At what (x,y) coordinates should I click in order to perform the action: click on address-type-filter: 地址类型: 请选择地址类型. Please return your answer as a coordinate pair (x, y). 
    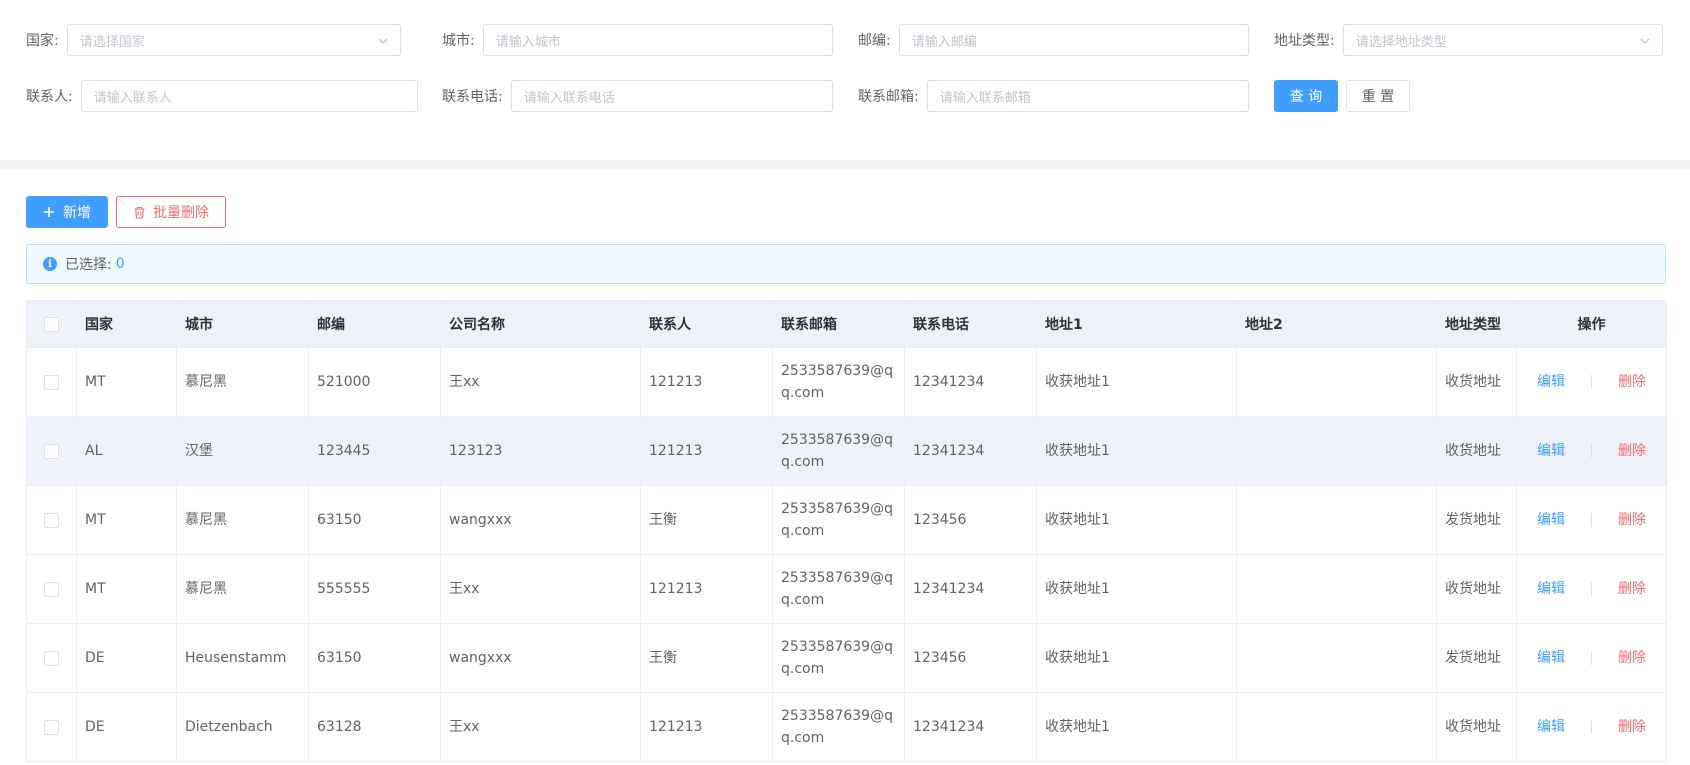
    Looking at the image, I should click on (1468, 40).